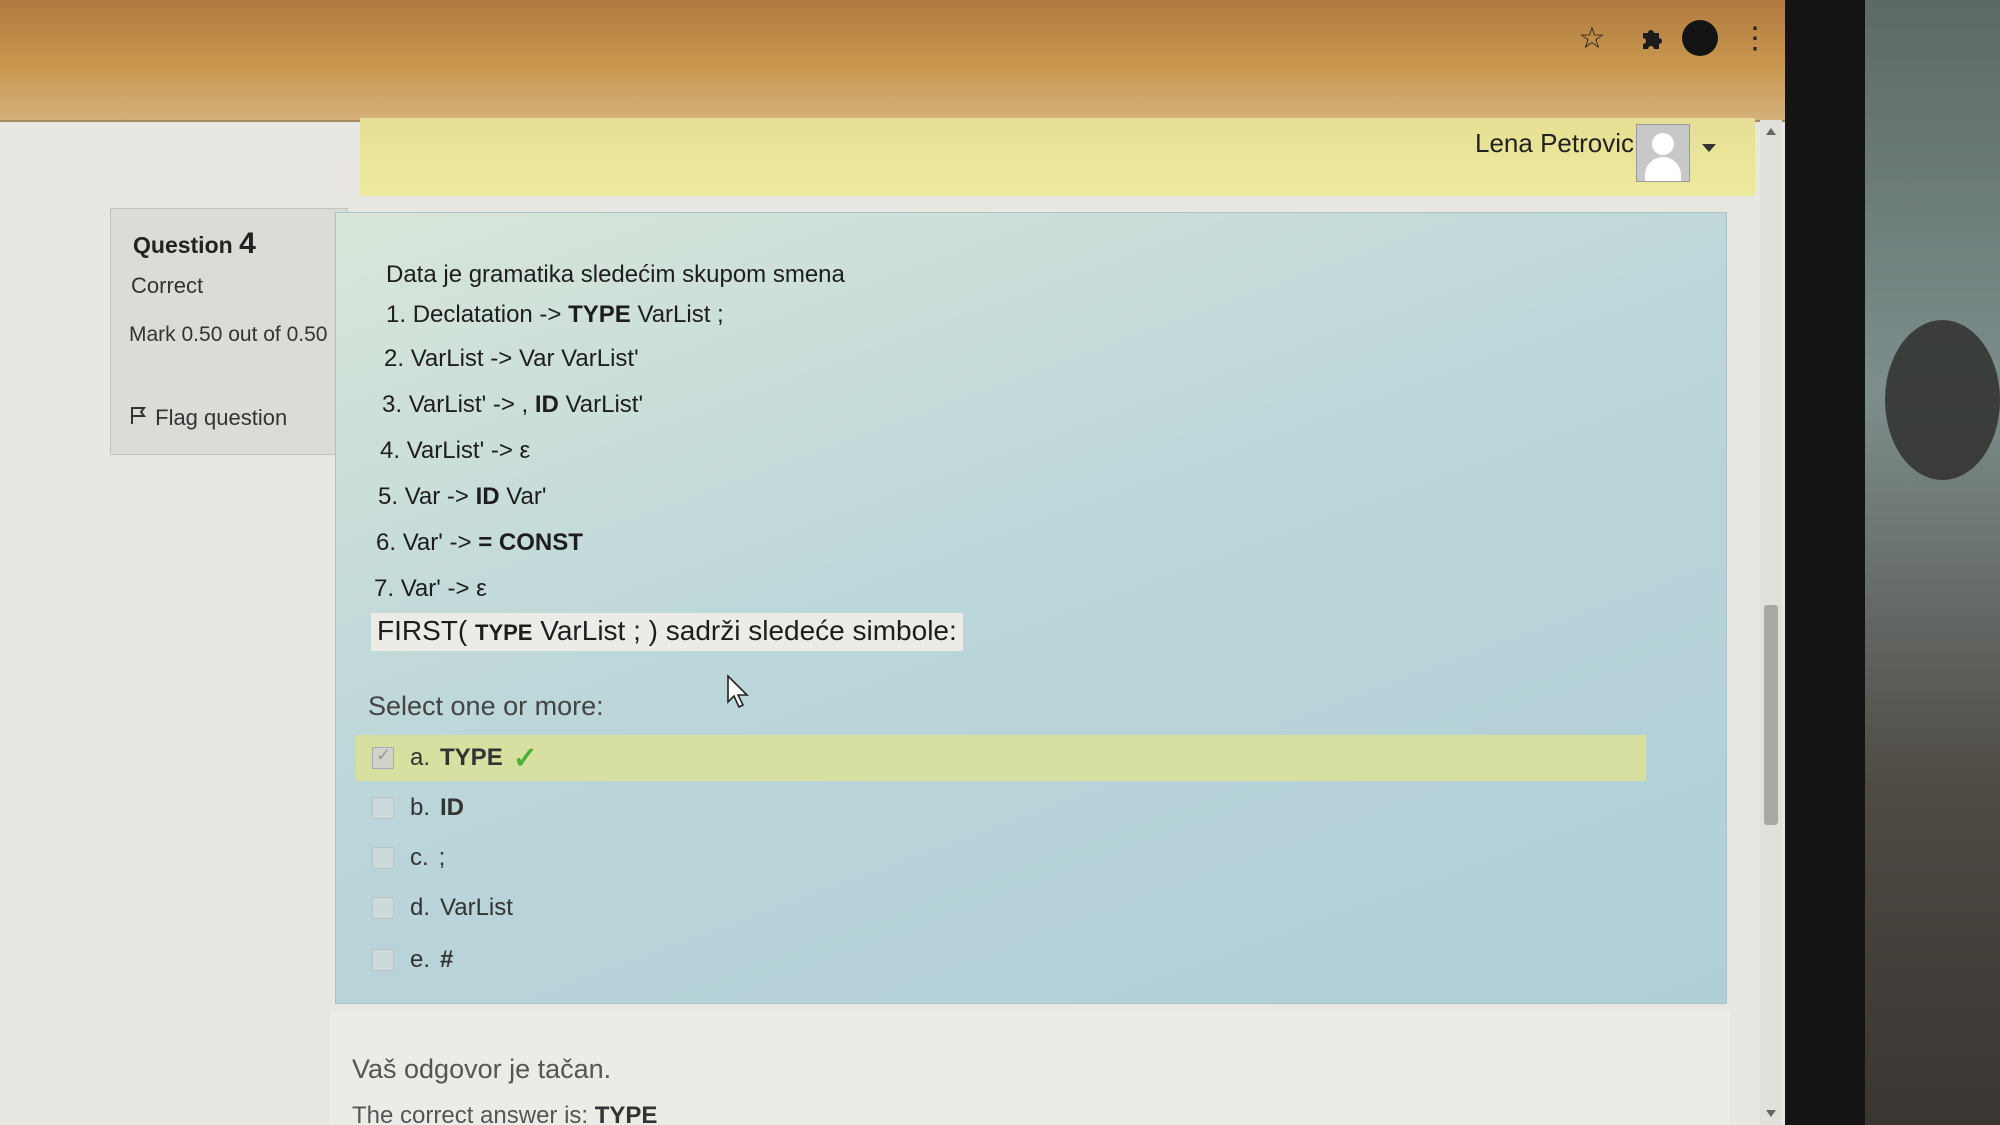  What do you see at coordinates (1700, 38) in the screenshot?
I see `profile-avatar-icon` at bounding box center [1700, 38].